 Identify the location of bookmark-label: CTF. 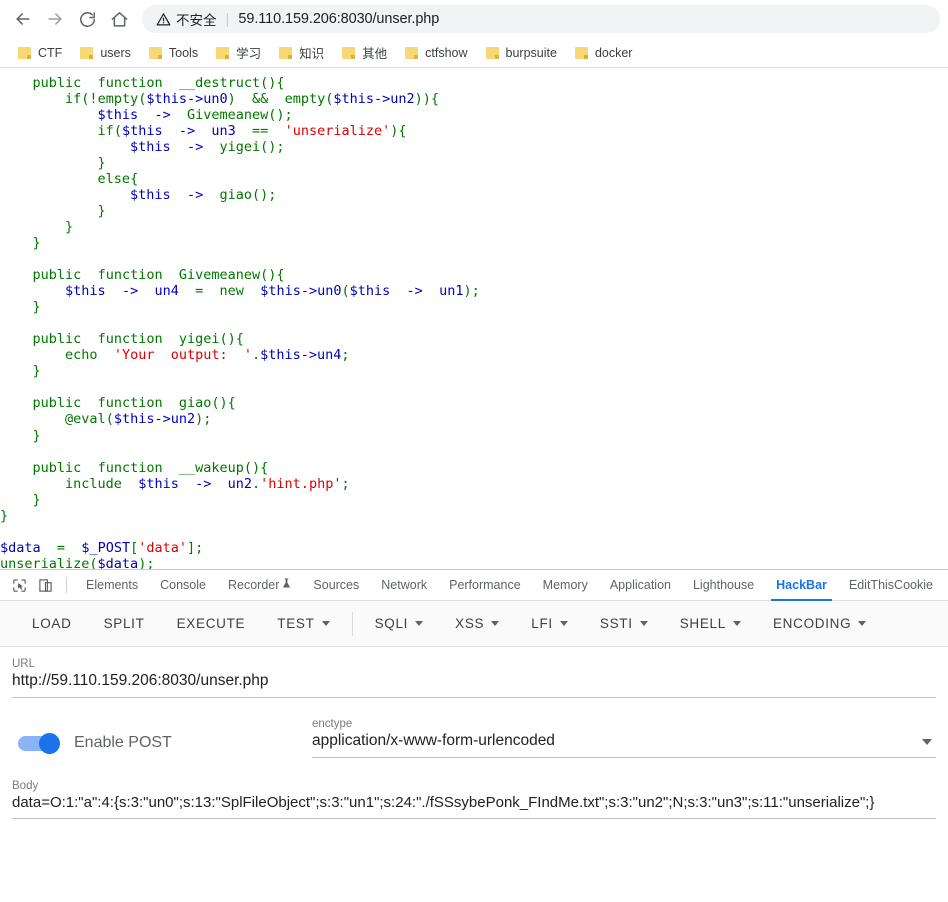
(50, 52).